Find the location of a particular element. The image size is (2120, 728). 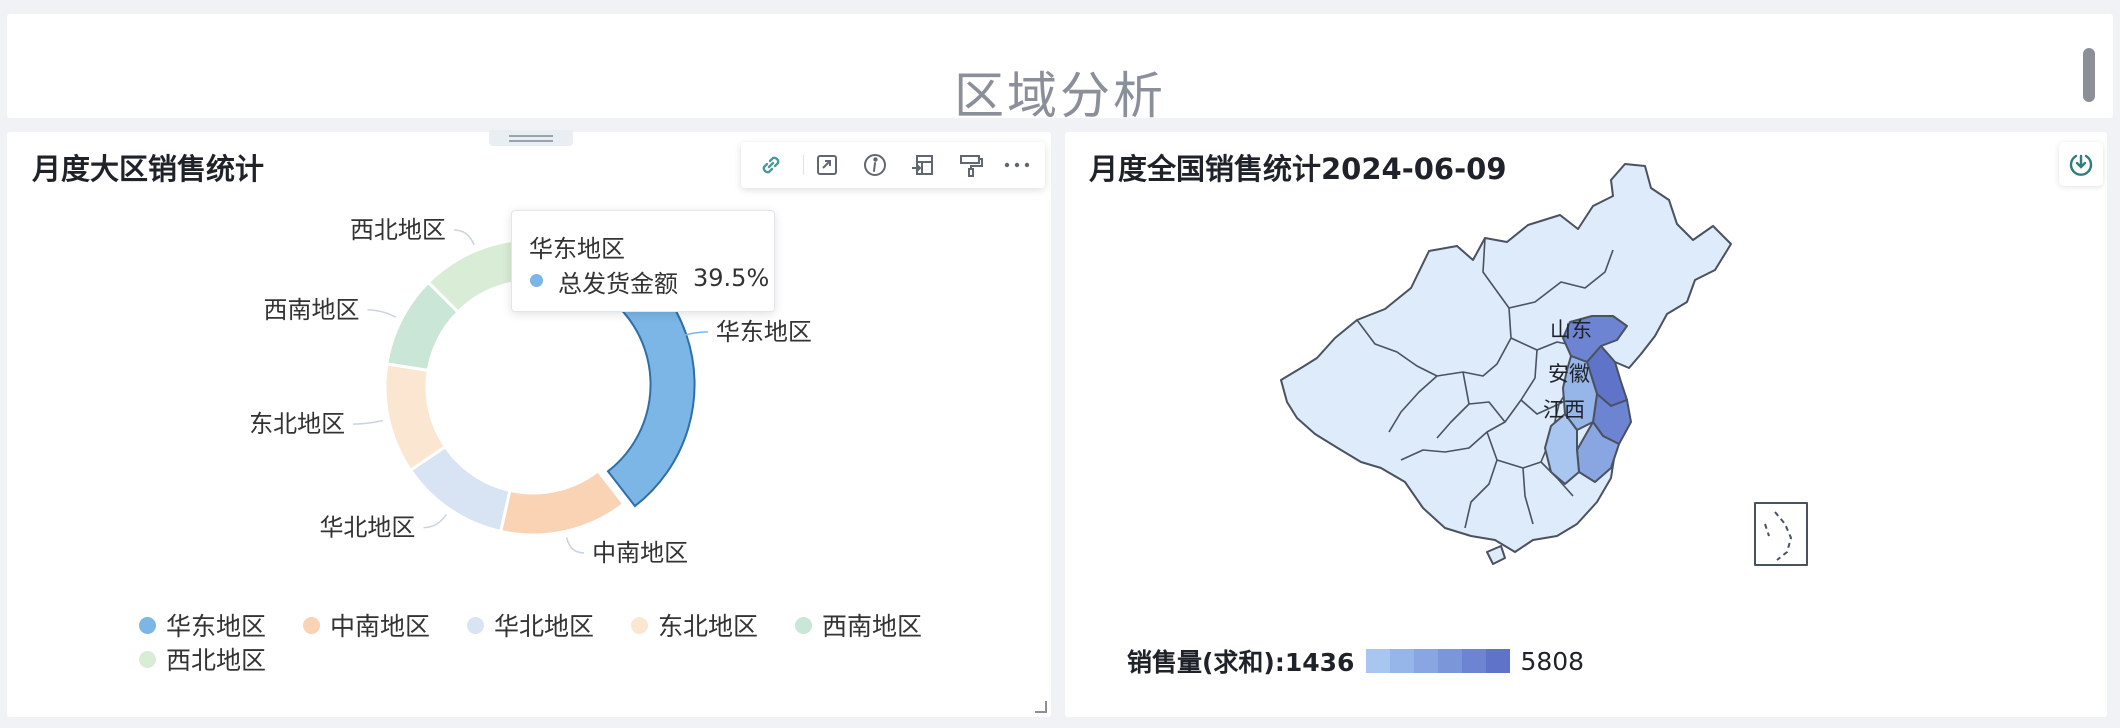

scrollbar is located at coordinates (2089, 75).